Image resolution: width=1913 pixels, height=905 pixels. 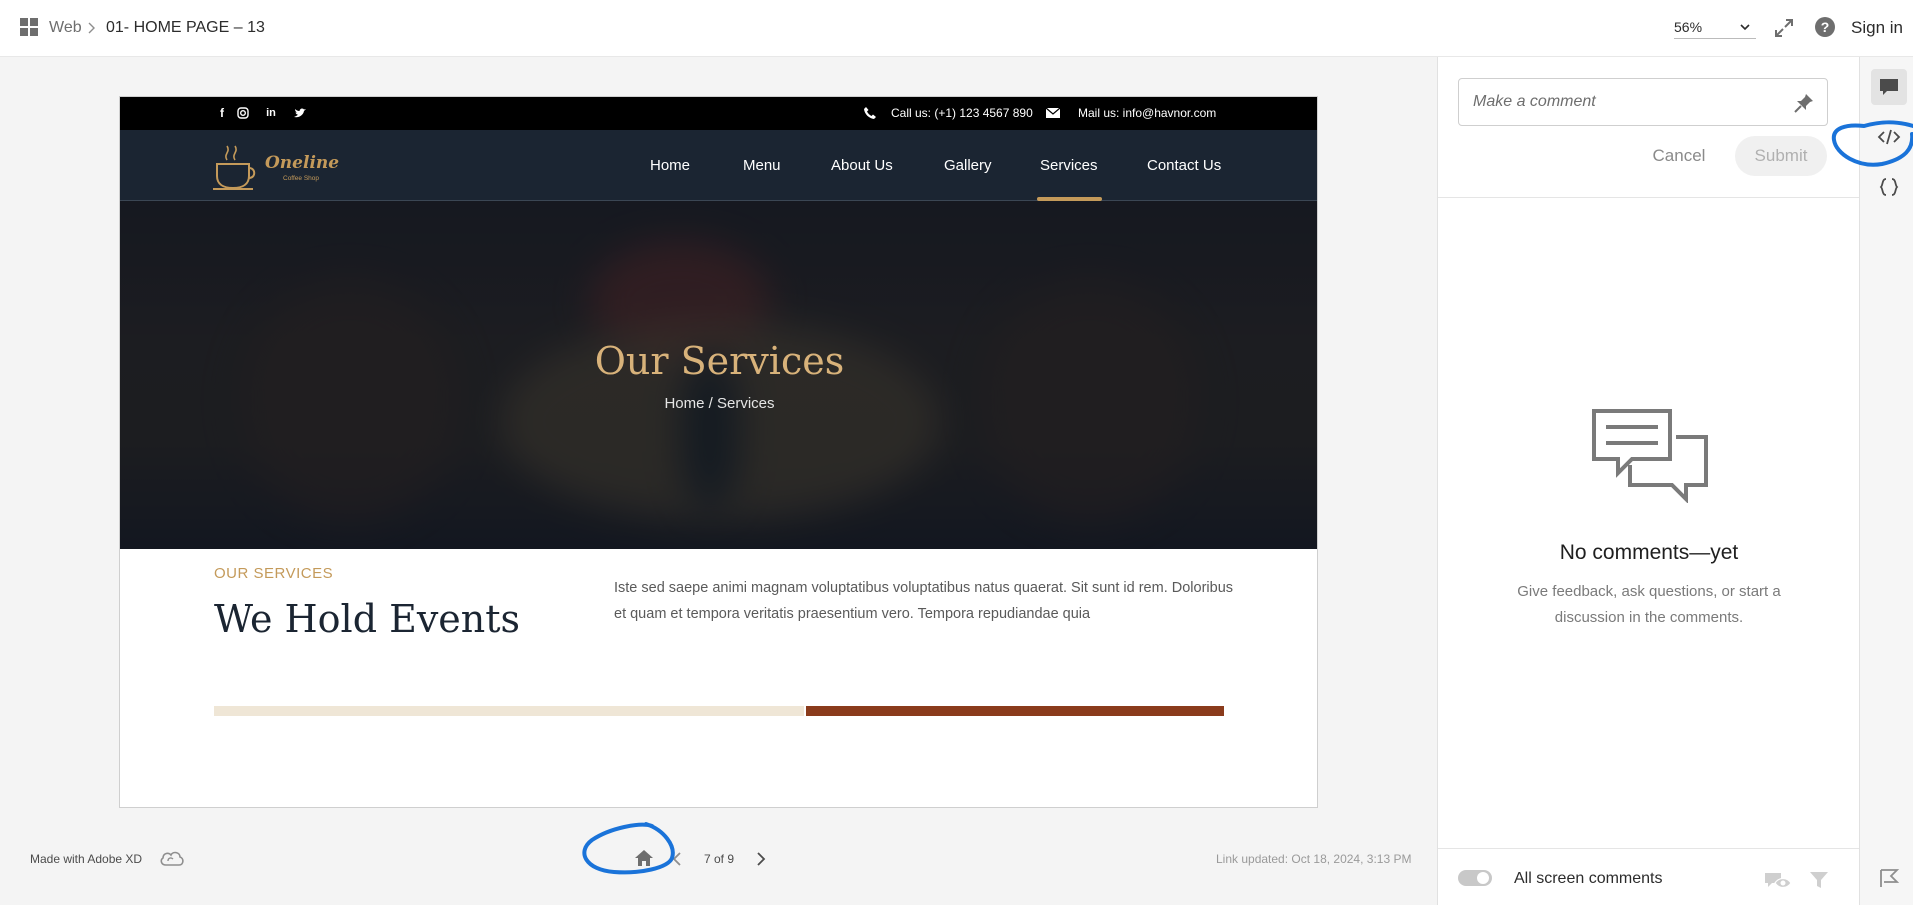 I want to click on nav-contact: Contact Us, so click(x=1184, y=166).